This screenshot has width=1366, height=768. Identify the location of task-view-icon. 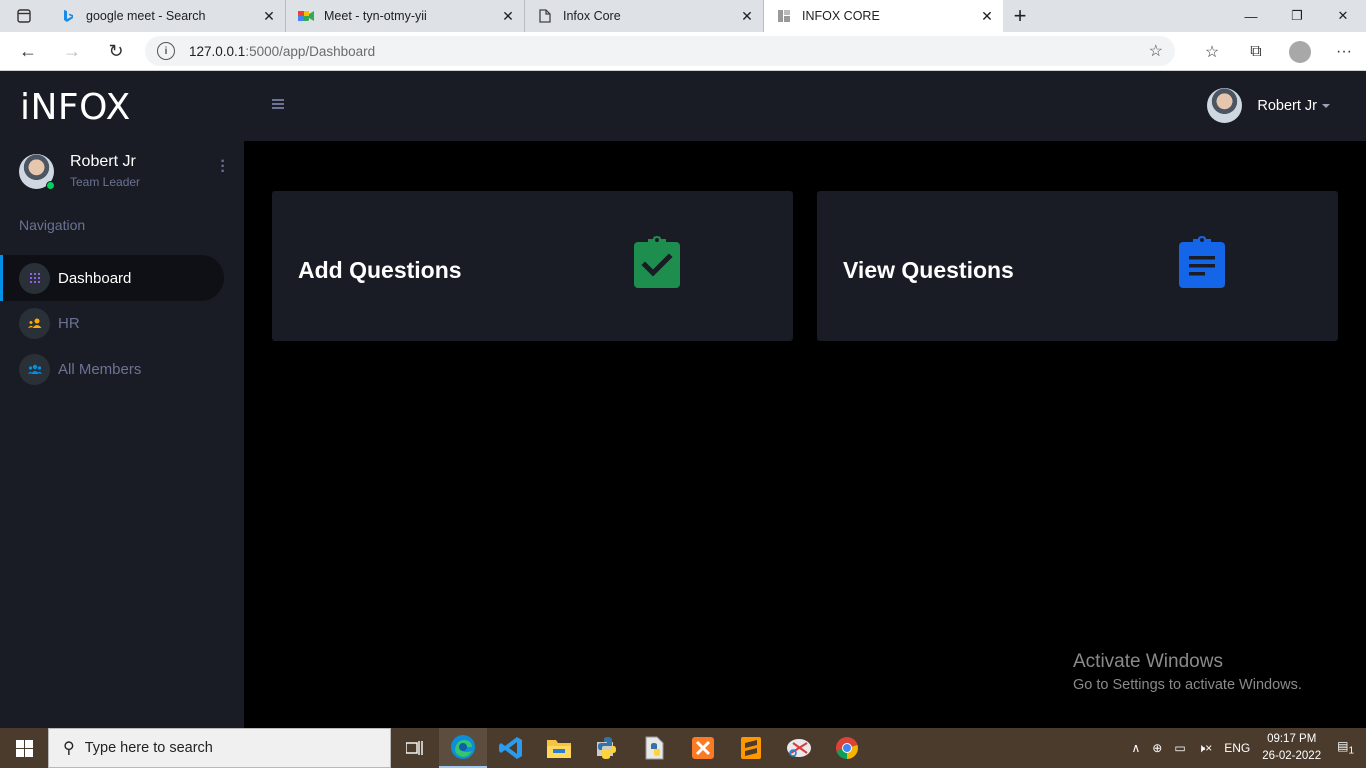
(415, 748).